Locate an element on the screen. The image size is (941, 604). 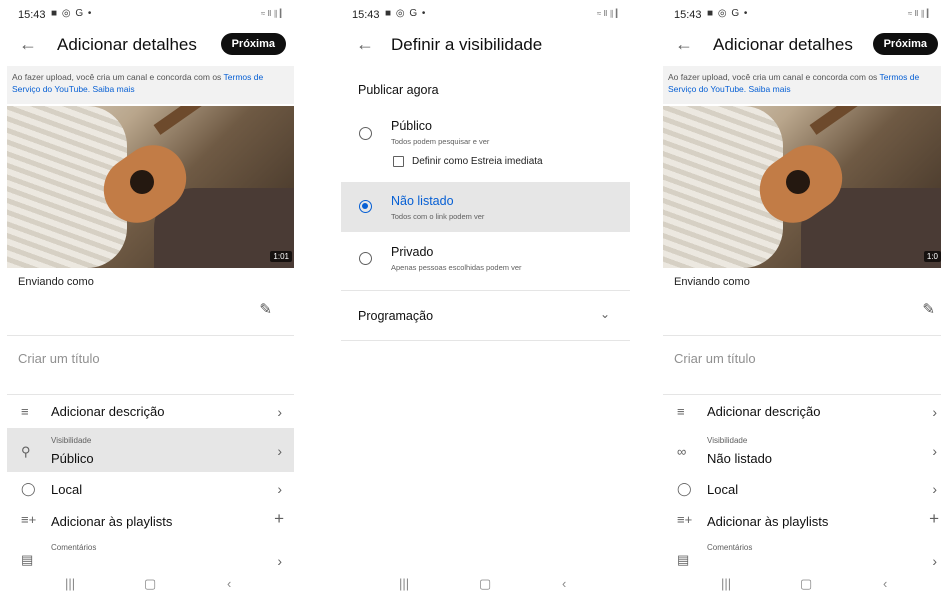
radio-unlisted is located at coordinates (365, 206).